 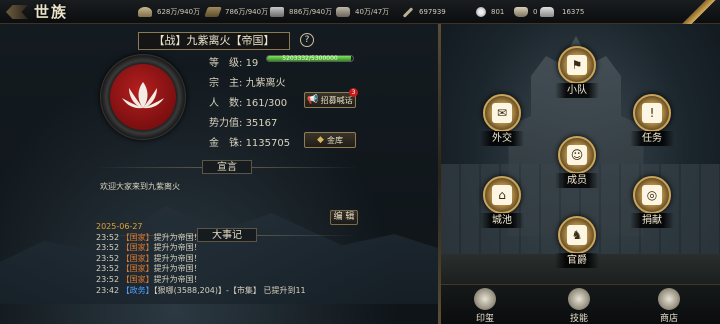 What do you see at coordinates (266, 103) in the screenshot?
I see `members-value: 161/300` at bounding box center [266, 103].